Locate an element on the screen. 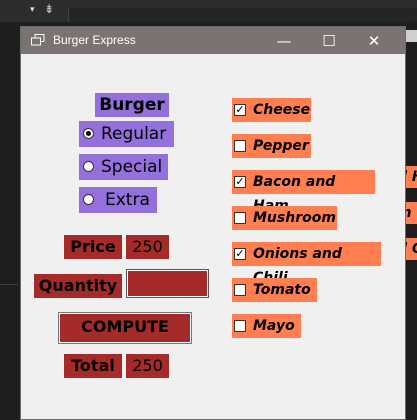  checkbox-mayo: Mayo is located at coordinates (266, 326).